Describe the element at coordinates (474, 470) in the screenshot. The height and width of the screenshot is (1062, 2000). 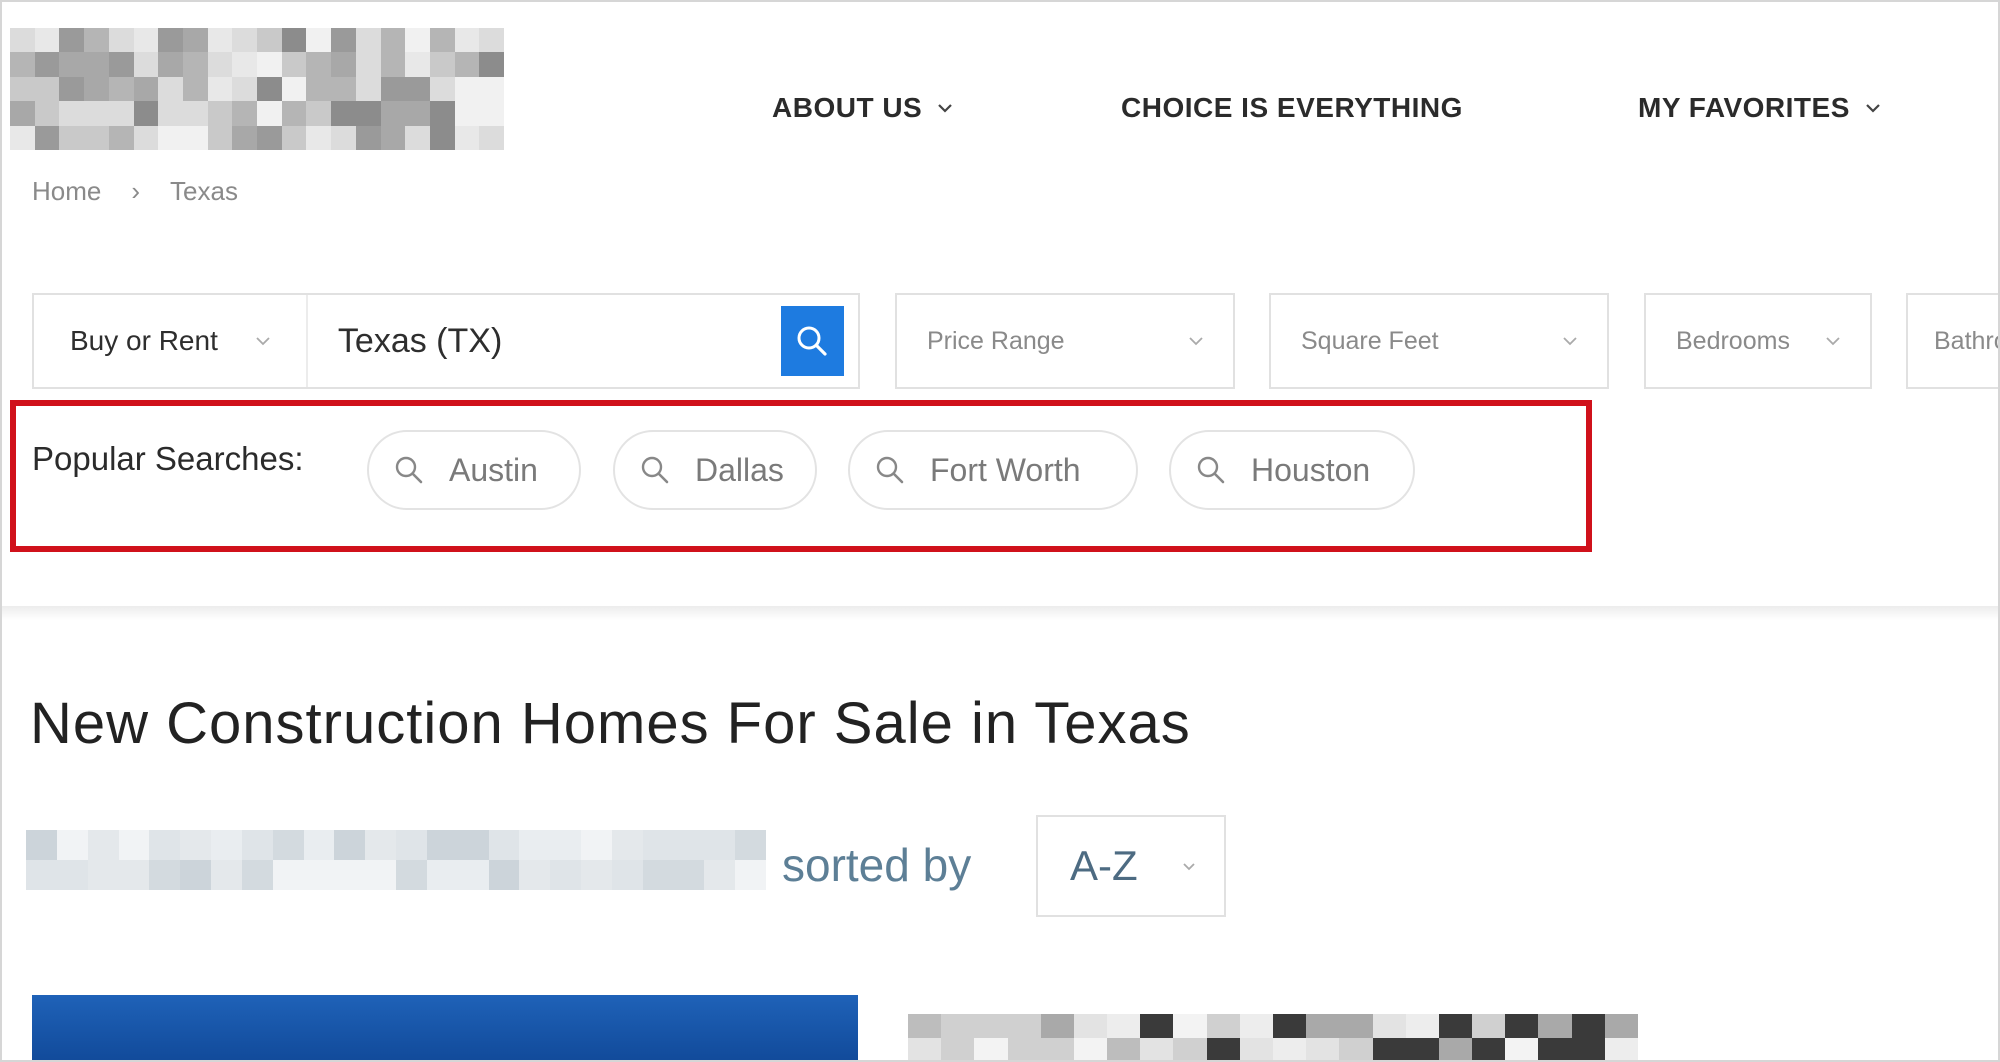
I see `popular-search-austin: Austin` at that location.